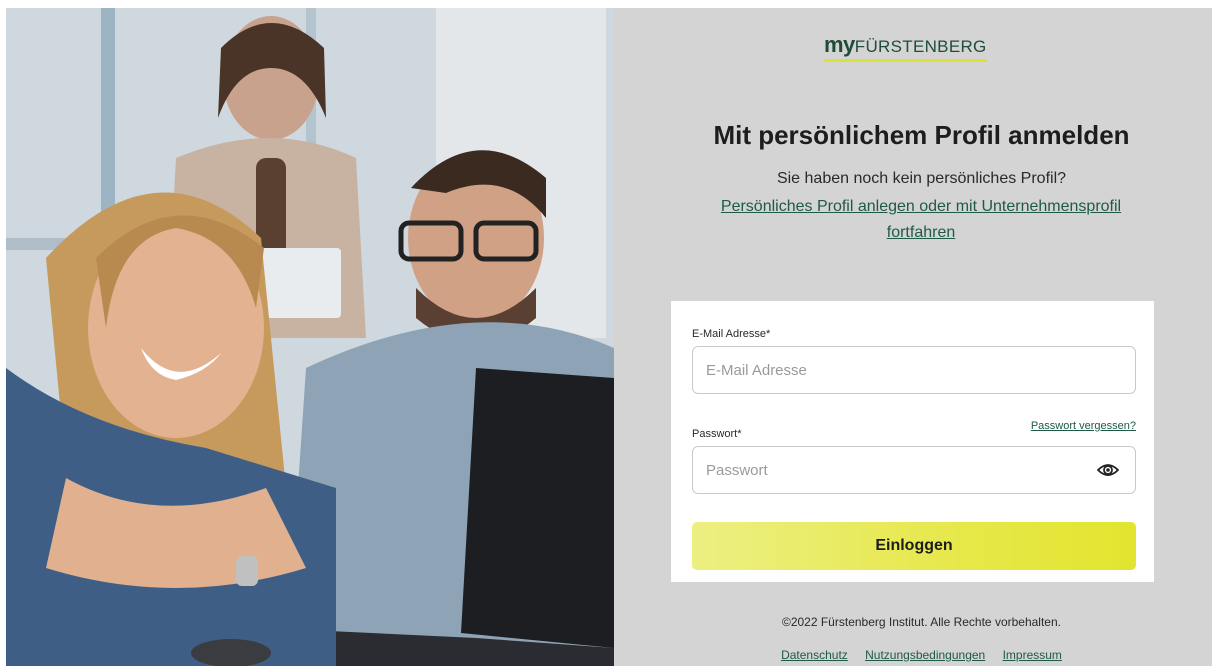 The height and width of the screenshot is (666, 1212). Describe the element at coordinates (839, 44) in the screenshot. I see `logo-prefix: my` at that location.